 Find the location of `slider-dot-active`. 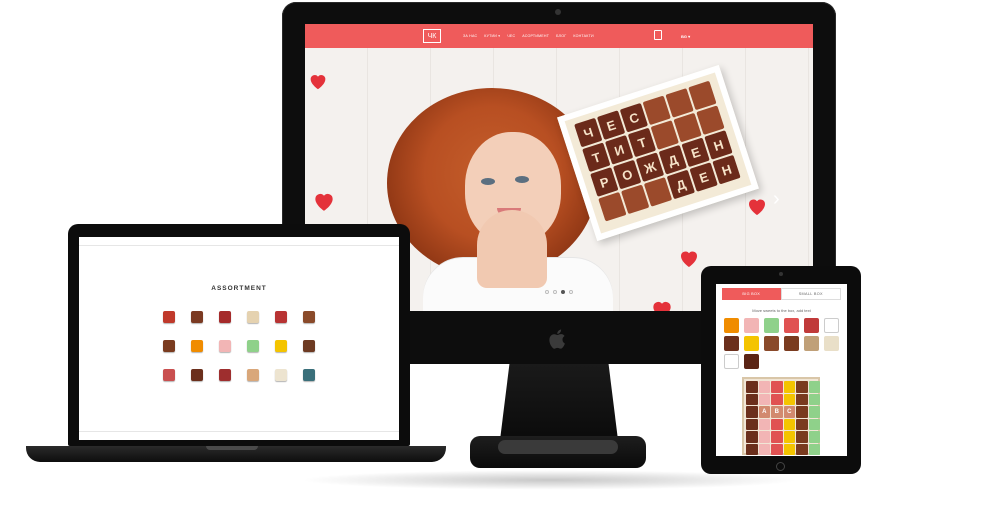

slider-dot-active is located at coordinates (563, 292).